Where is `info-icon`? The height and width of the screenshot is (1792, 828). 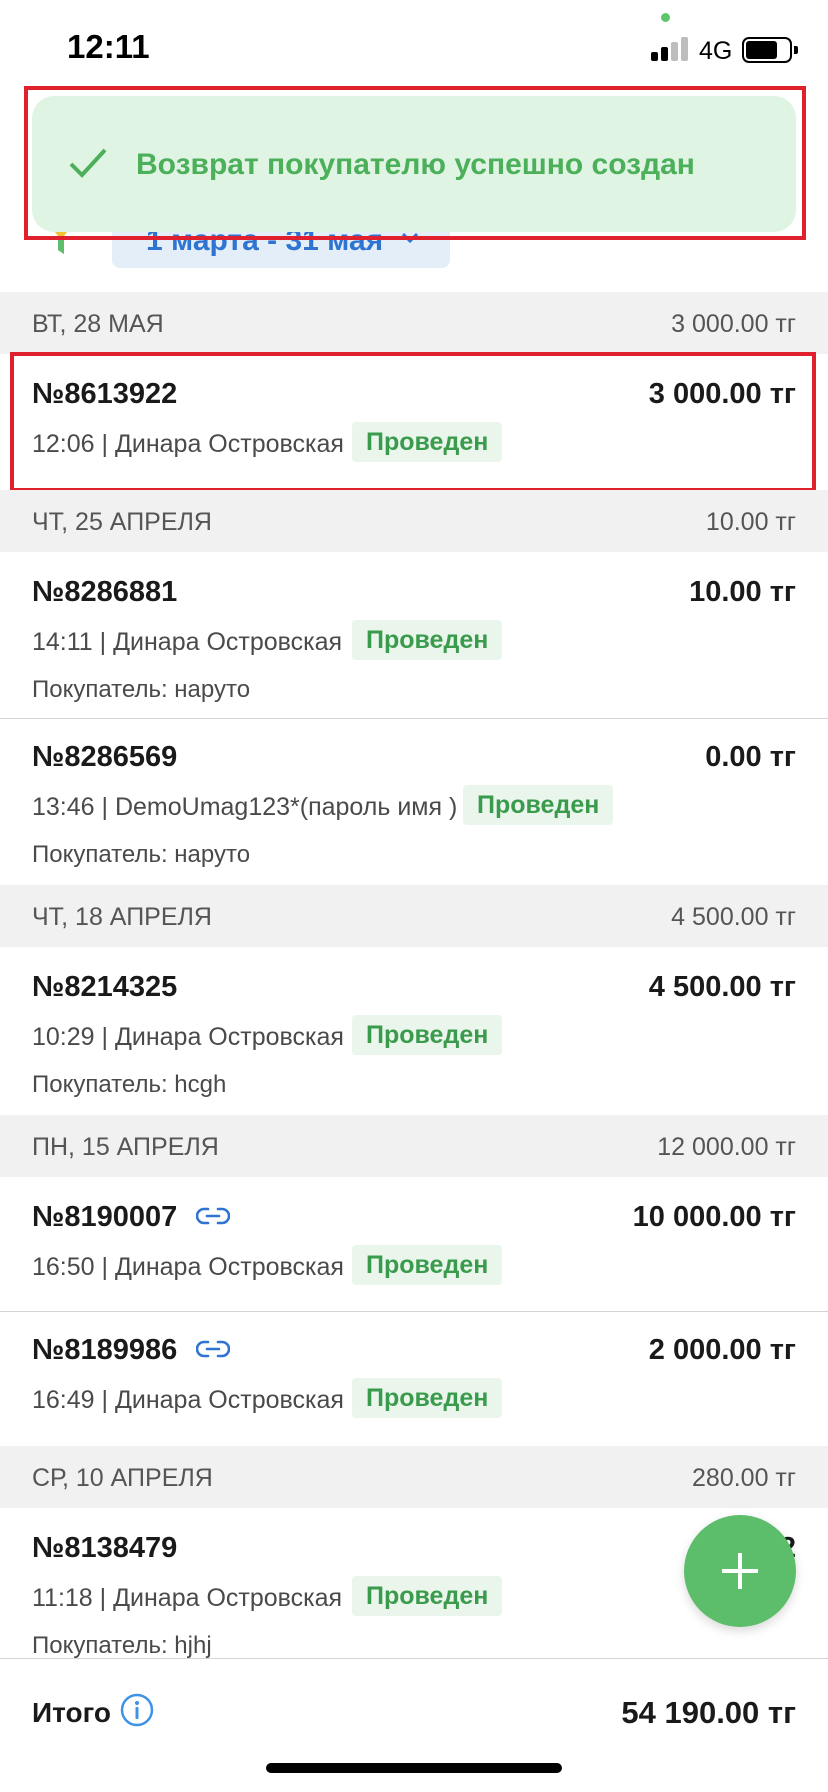 info-icon is located at coordinates (137, 1710).